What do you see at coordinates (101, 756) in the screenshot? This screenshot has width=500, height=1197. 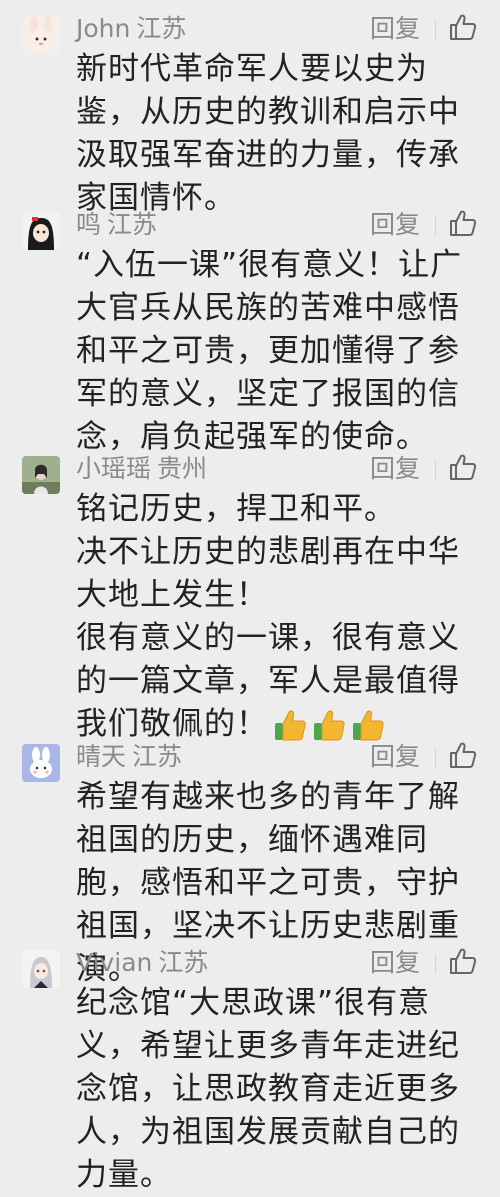 I see `user-name: 晴天` at bounding box center [101, 756].